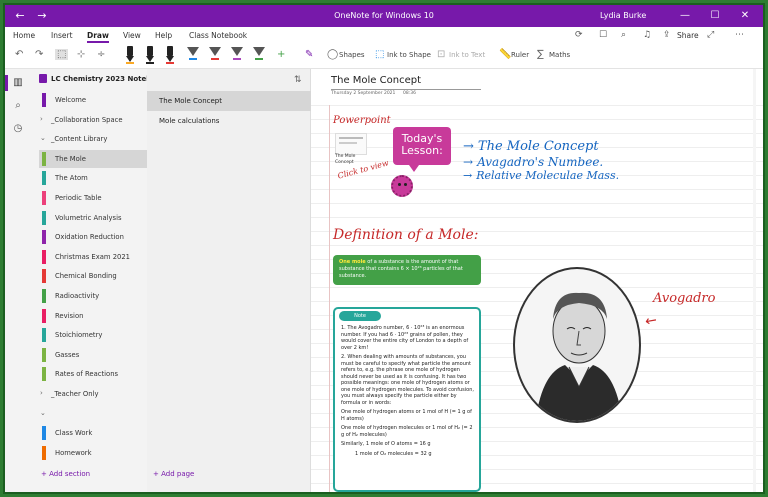 The image size is (768, 497). I want to click on highlighter-purple, so click(237, 54).